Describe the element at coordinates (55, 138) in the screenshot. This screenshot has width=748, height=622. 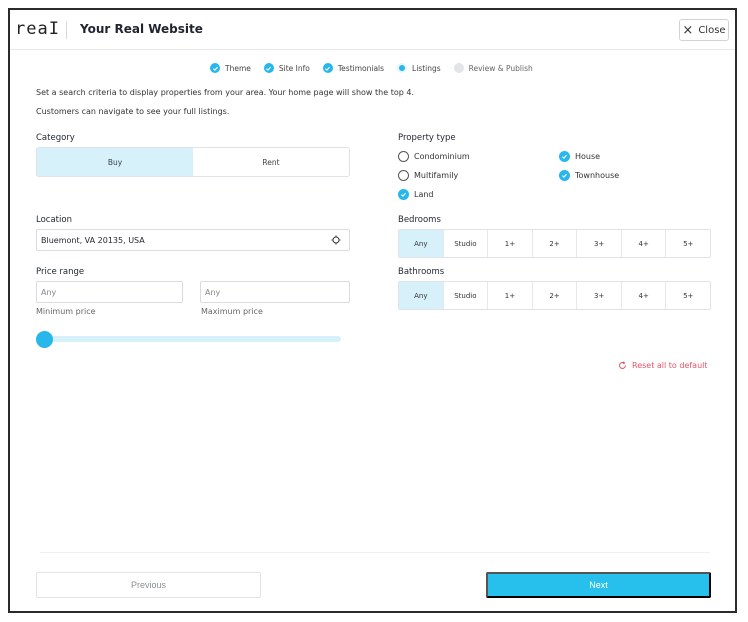
I see `category-label: Category` at that location.